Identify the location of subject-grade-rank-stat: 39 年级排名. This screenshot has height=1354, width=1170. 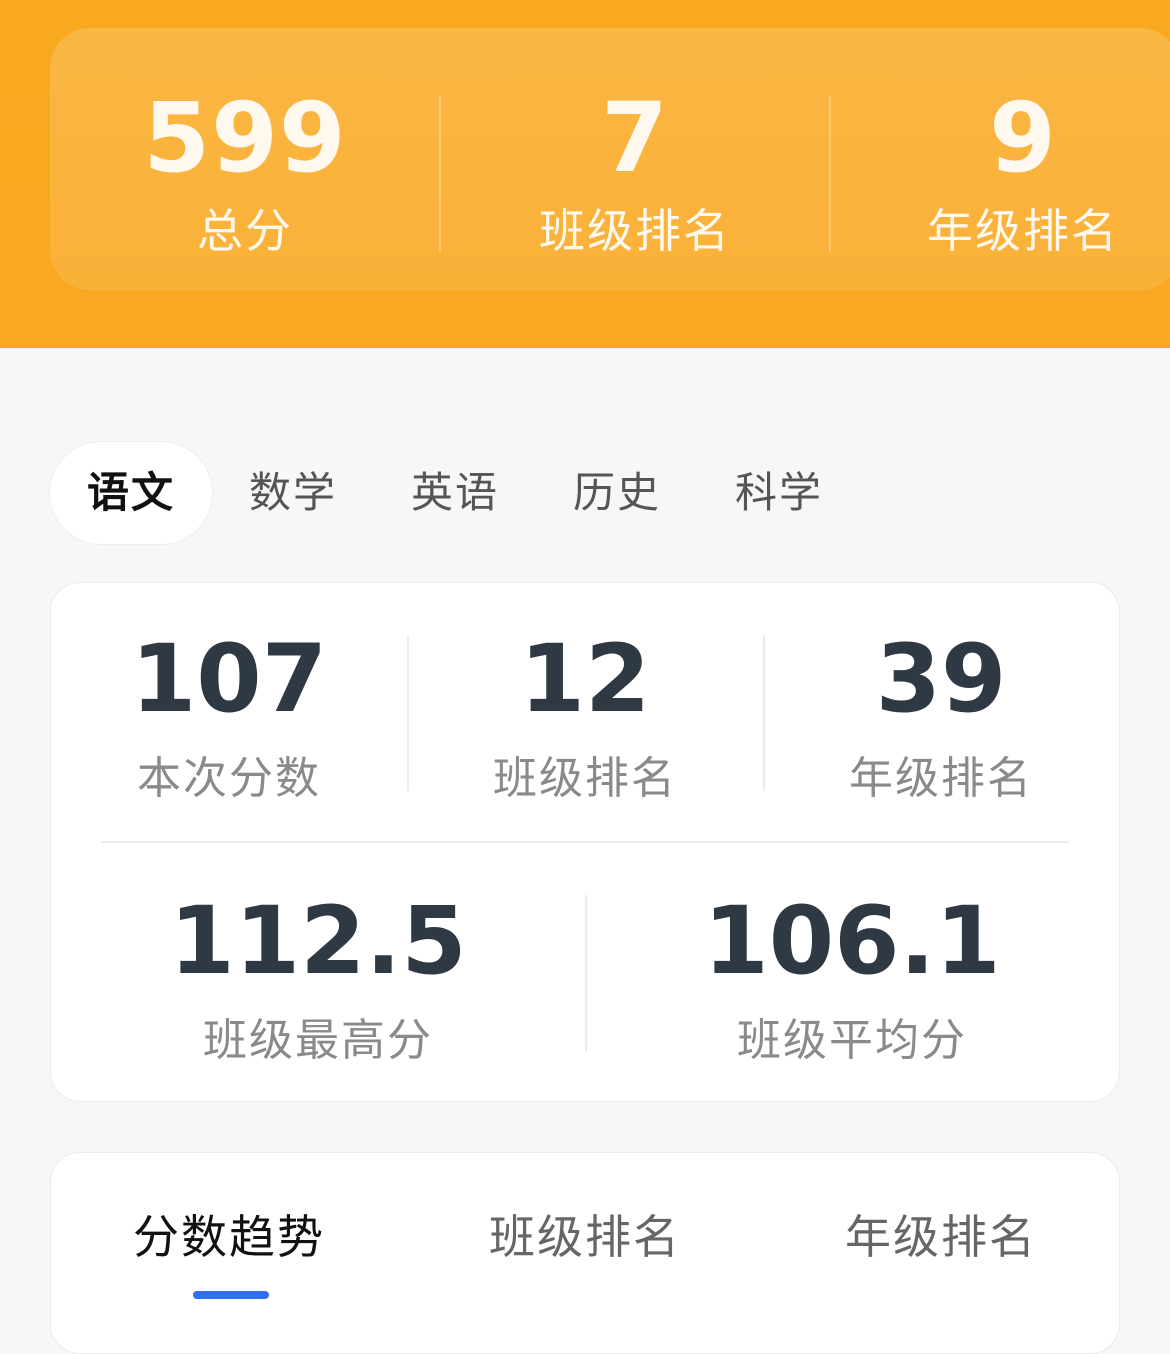
(941, 712).